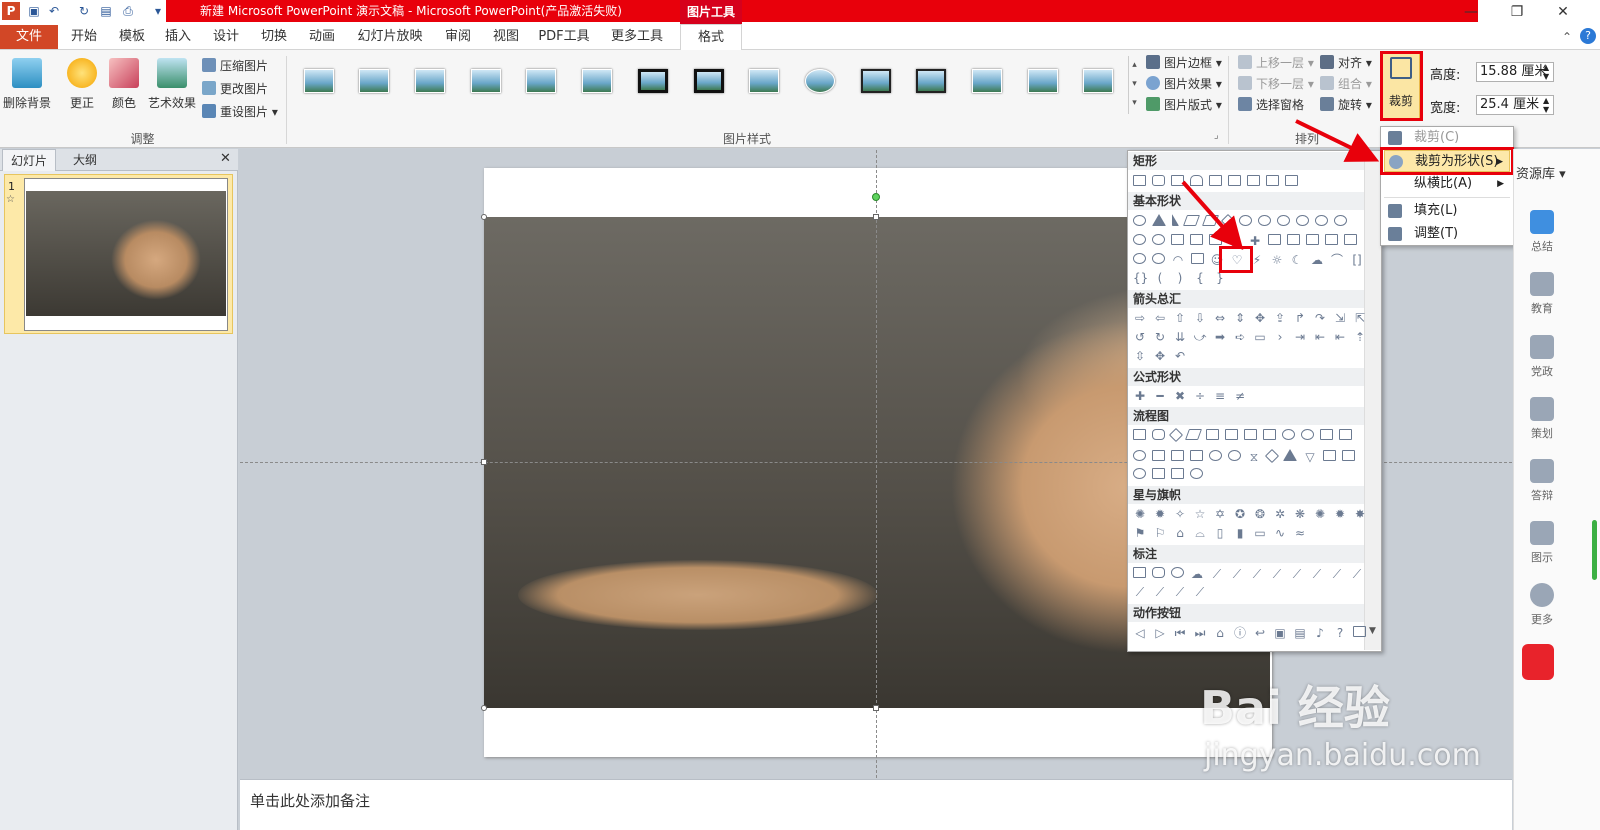  I want to click on sidebar-item-defense-label: 答辩, so click(1542, 495).